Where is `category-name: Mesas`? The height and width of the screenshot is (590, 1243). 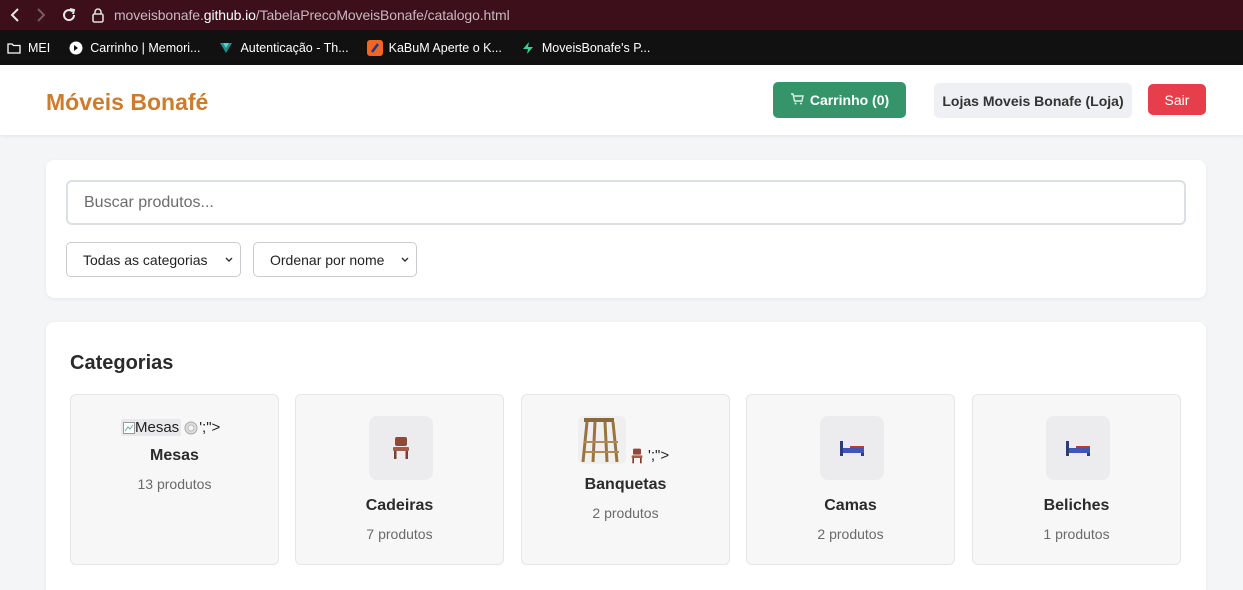
category-name: Mesas is located at coordinates (174, 455).